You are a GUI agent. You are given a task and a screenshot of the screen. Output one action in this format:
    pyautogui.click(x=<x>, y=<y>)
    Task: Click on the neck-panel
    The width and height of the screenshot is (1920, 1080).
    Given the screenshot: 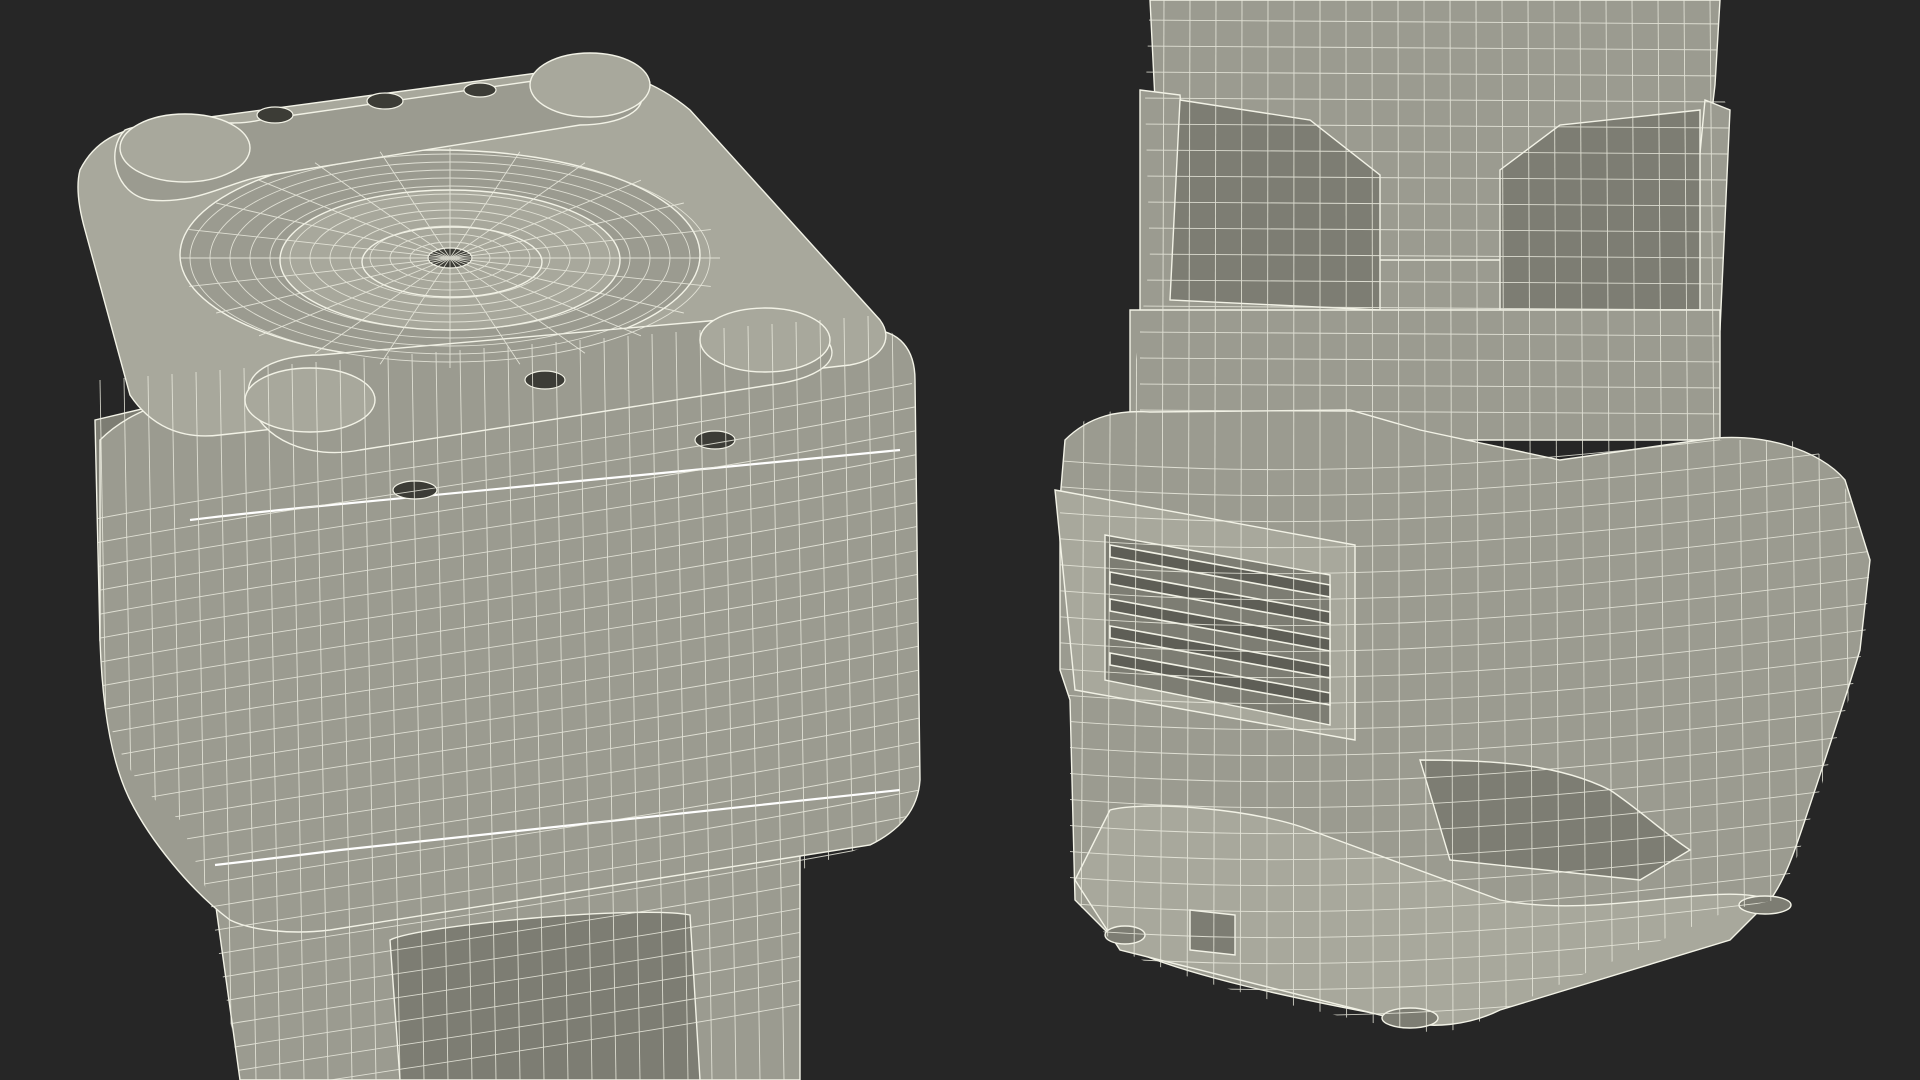 What is the action you would take?
    pyautogui.click(x=545, y=995)
    